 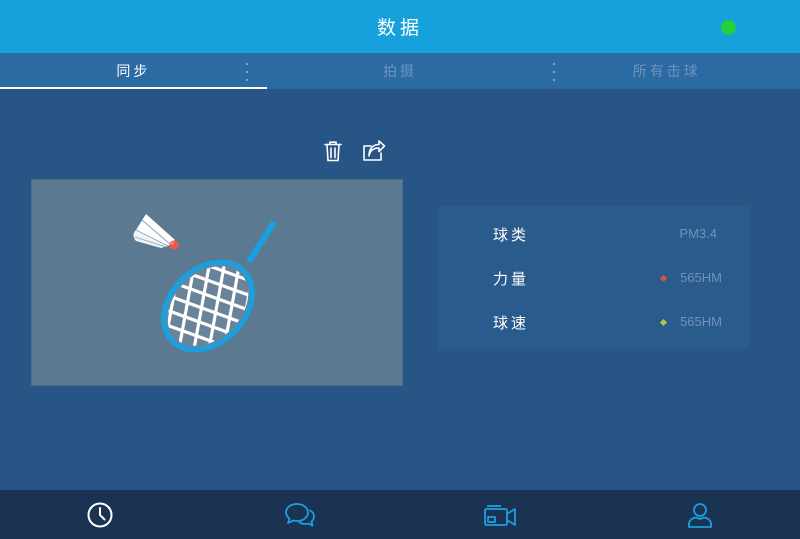 I want to click on speed-marker-icon, so click(x=663, y=322).